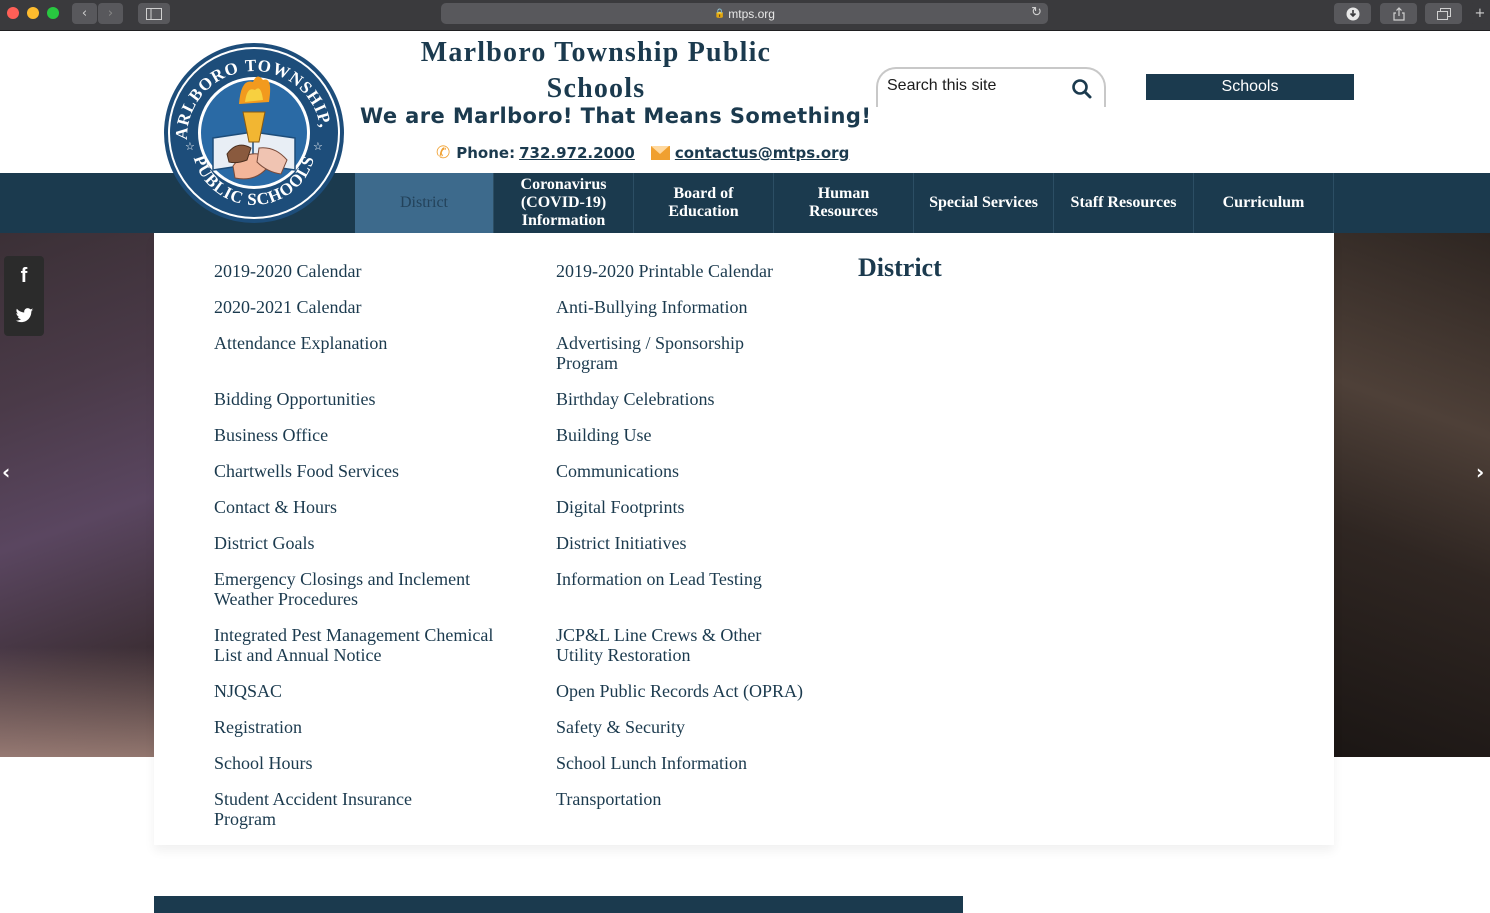 The width and height of the screenshot is (1490, 913). I want to click on search-box, so click(991, 87).